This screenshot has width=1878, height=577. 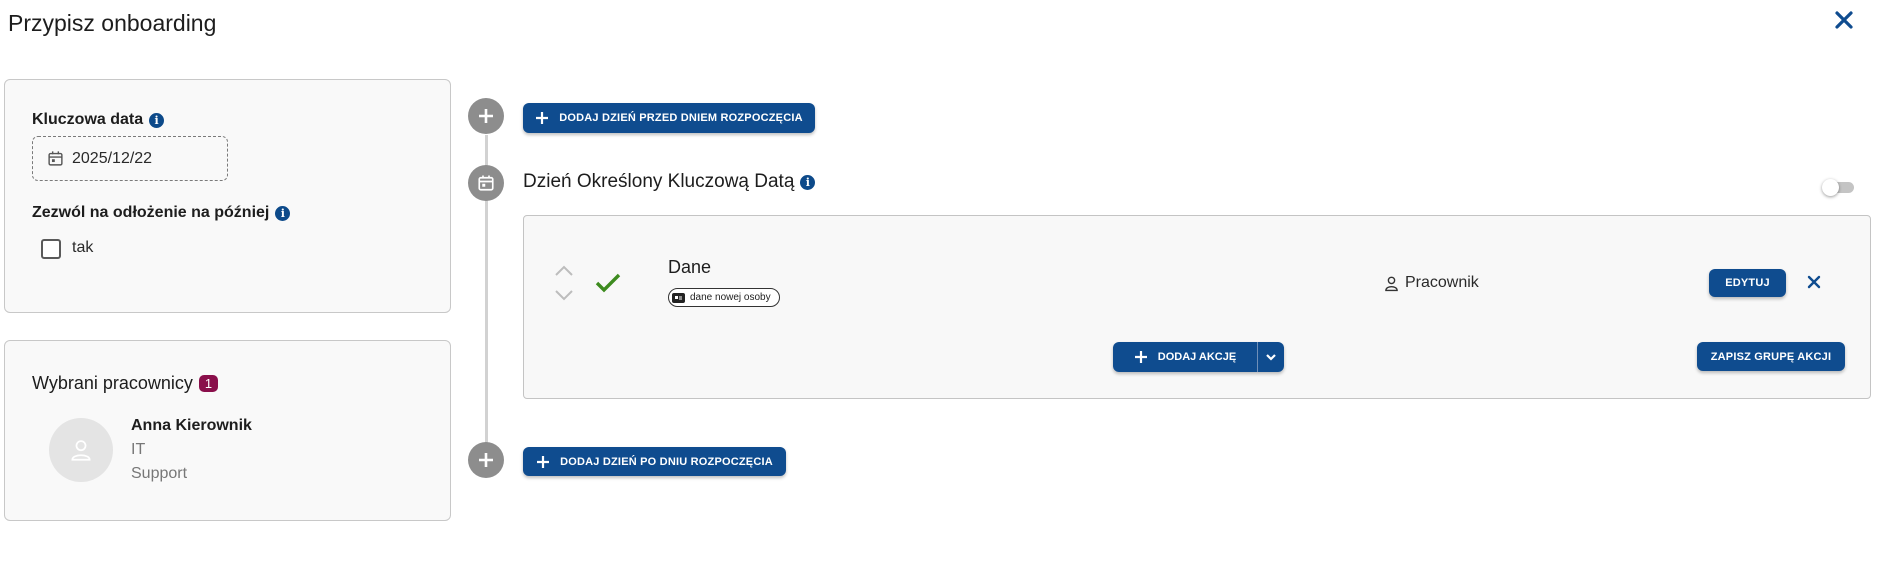 I want to click on key-day-circle, so click(x=486, y=183).